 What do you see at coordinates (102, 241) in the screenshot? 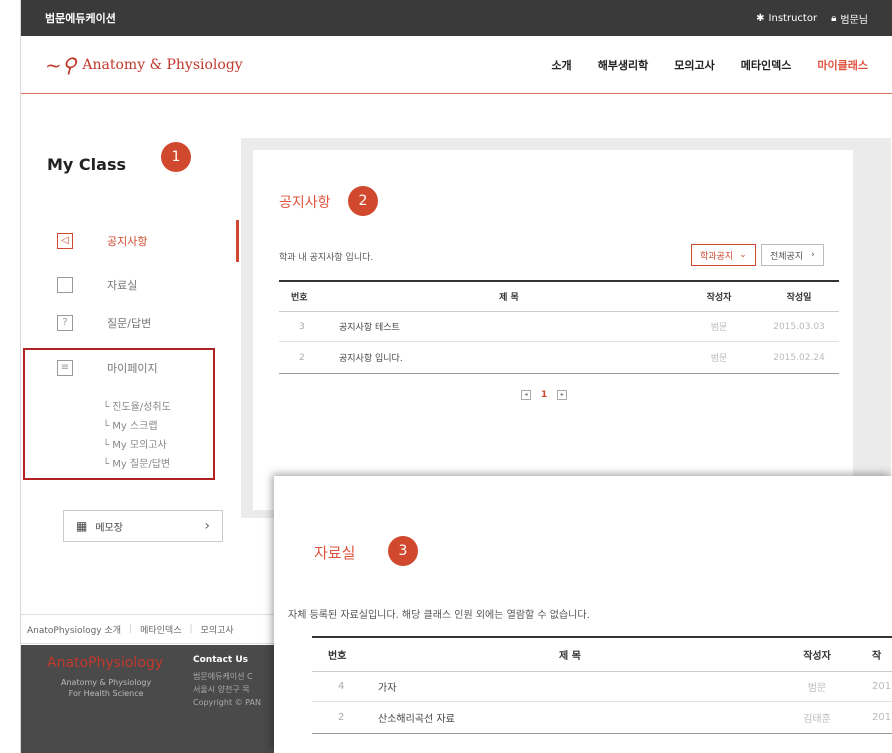
I see `sidebar-item-notice: ◁ 공지사항` at bounding box center [102, 241].